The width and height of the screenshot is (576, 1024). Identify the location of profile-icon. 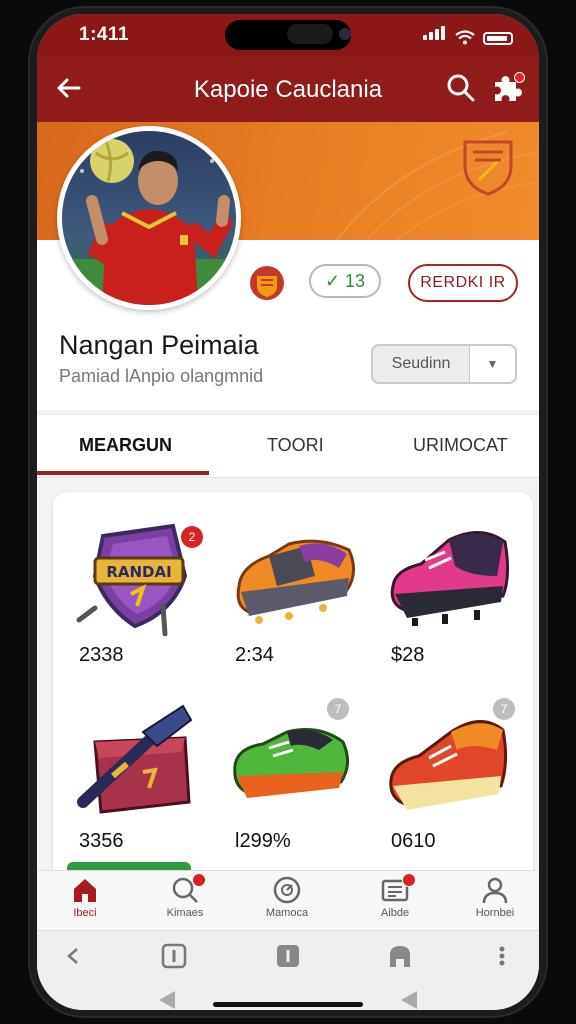
(495, 890).